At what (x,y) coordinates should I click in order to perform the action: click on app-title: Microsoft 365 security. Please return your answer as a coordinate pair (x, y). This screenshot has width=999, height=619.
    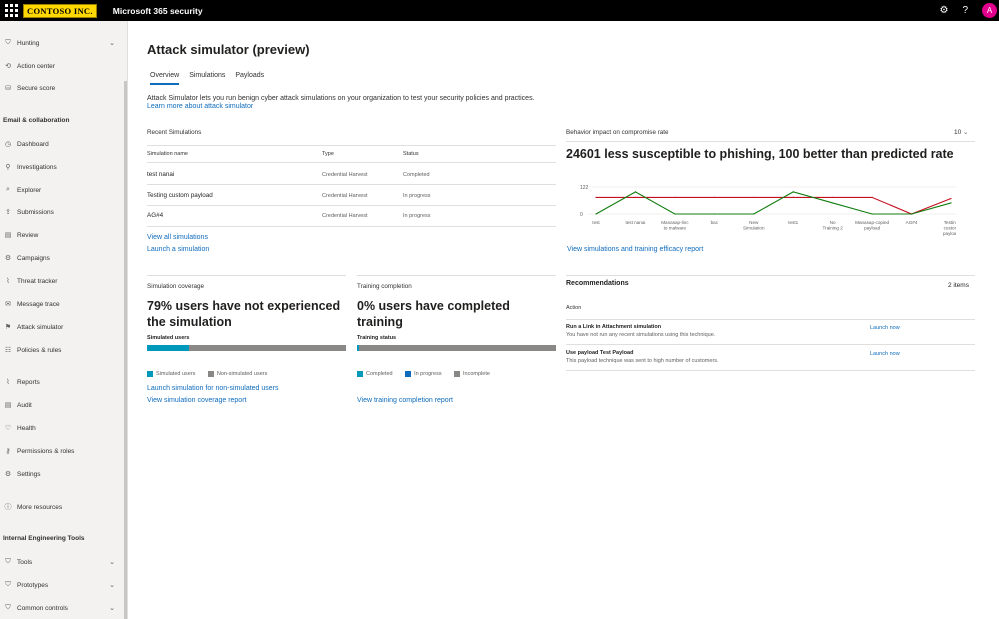
    Looking at the image, I should click on (158, 11).